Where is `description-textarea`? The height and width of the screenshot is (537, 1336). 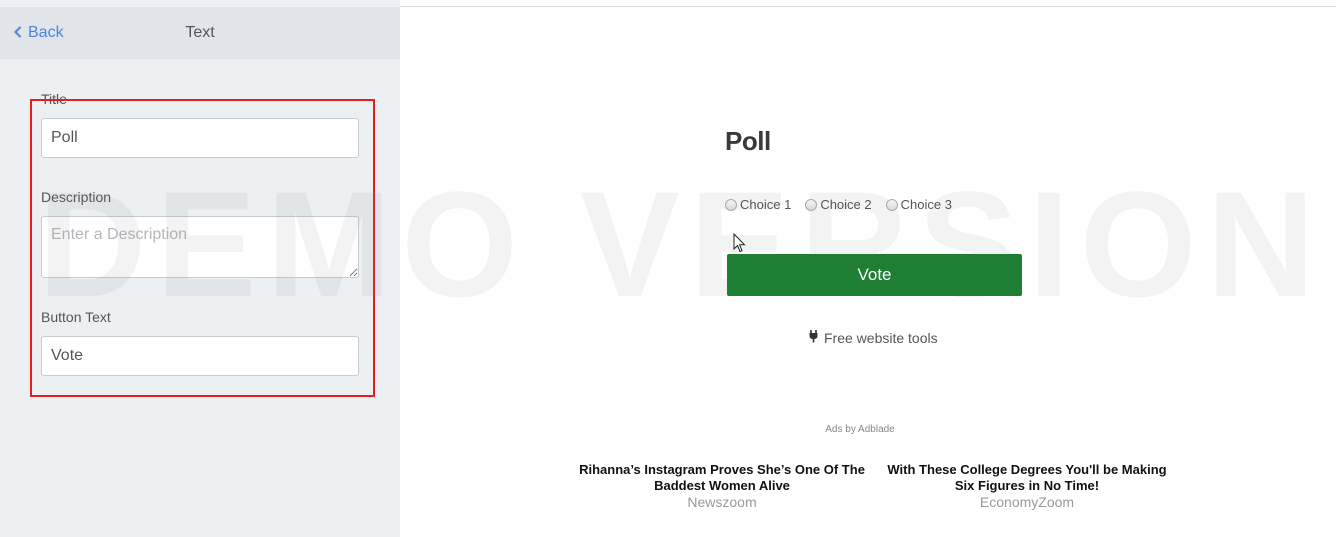
description-textarea is located at coordinates (200, 247).